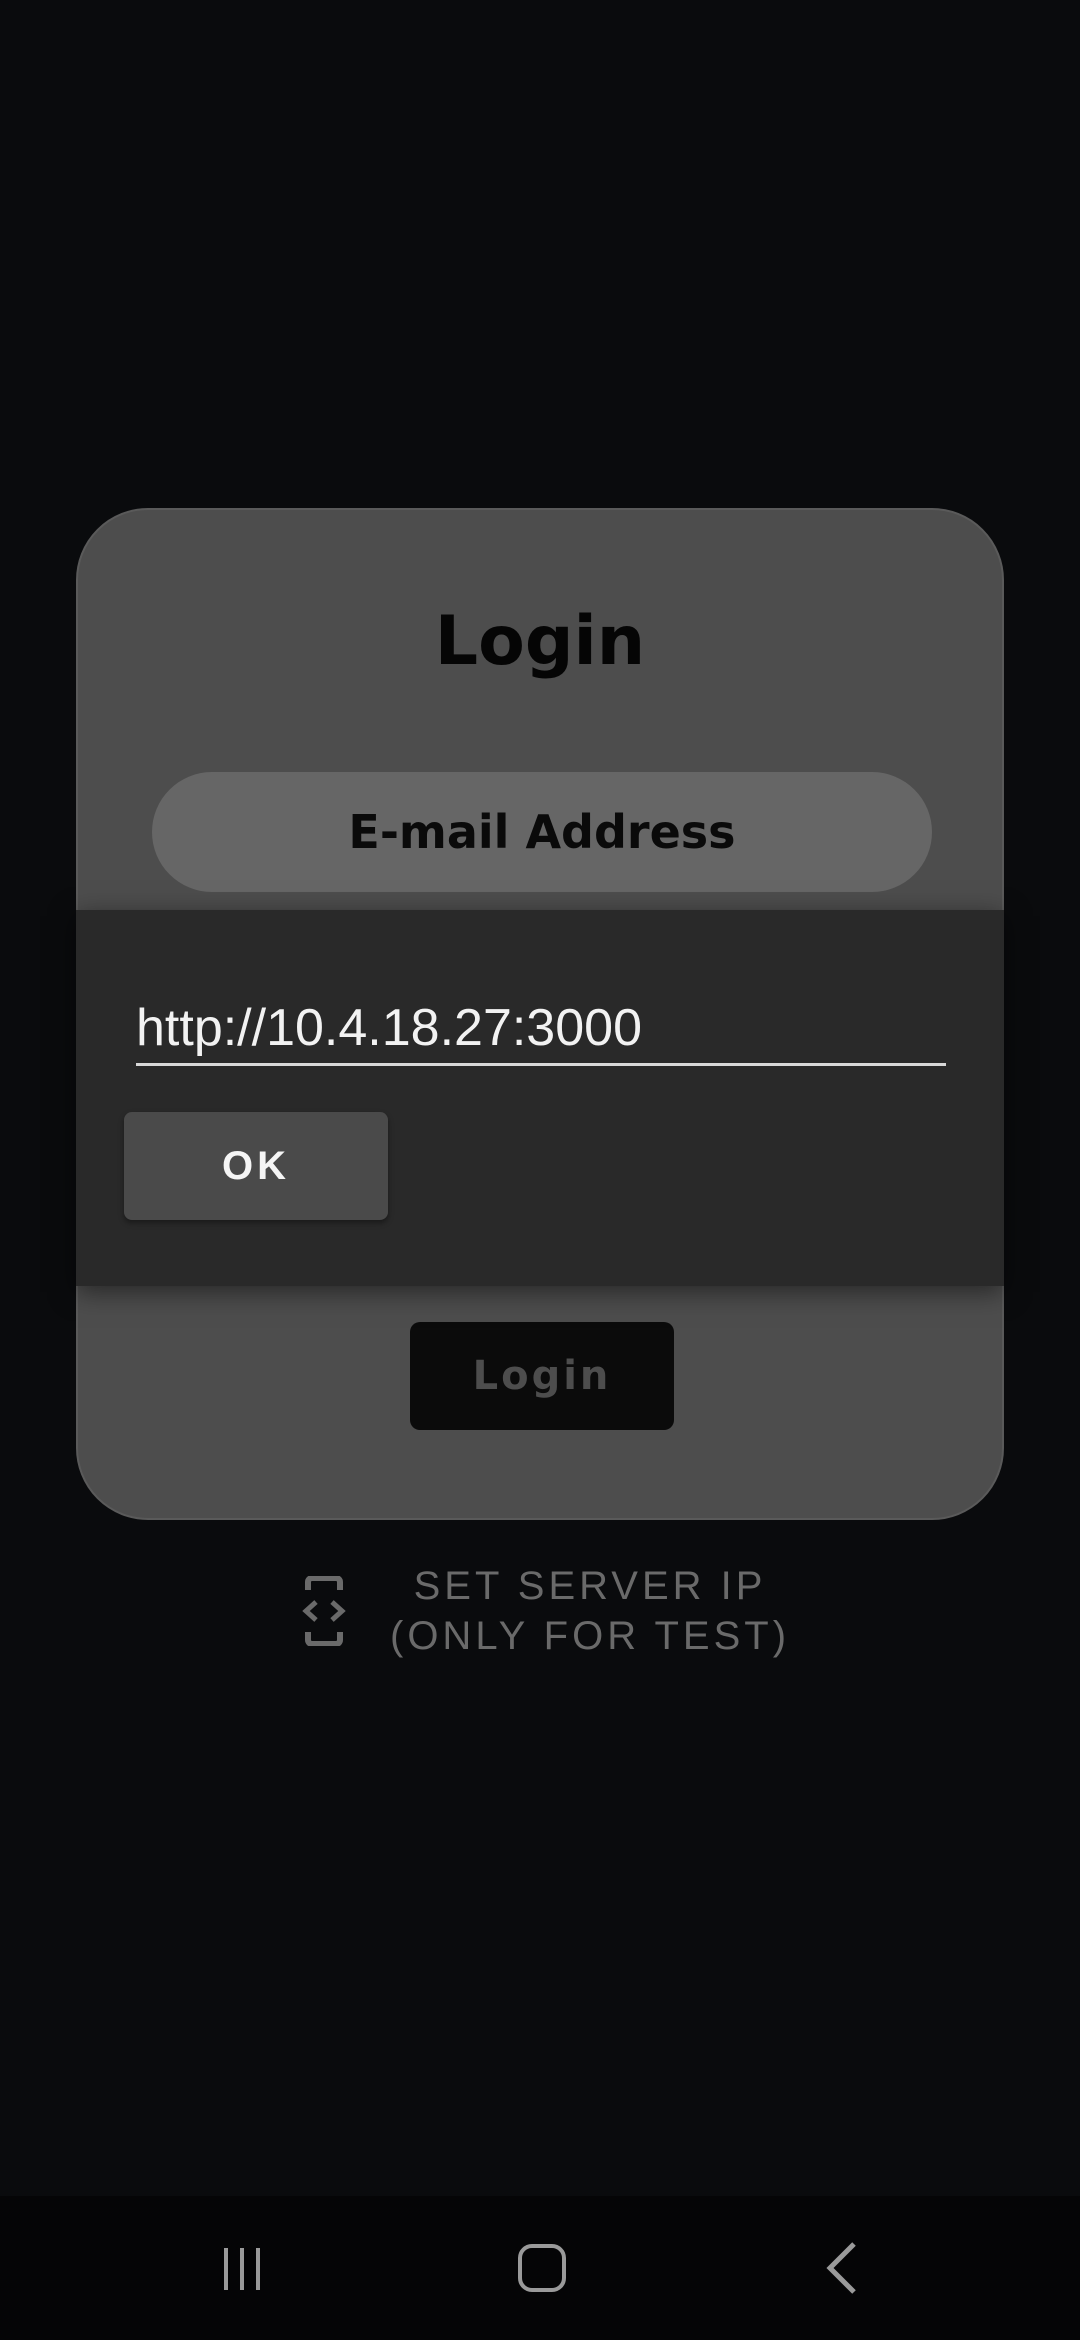 The height and width of the screenshot is (2340, 1080). I want to click on server-ip-dialog: OK, so click(540, 1098).